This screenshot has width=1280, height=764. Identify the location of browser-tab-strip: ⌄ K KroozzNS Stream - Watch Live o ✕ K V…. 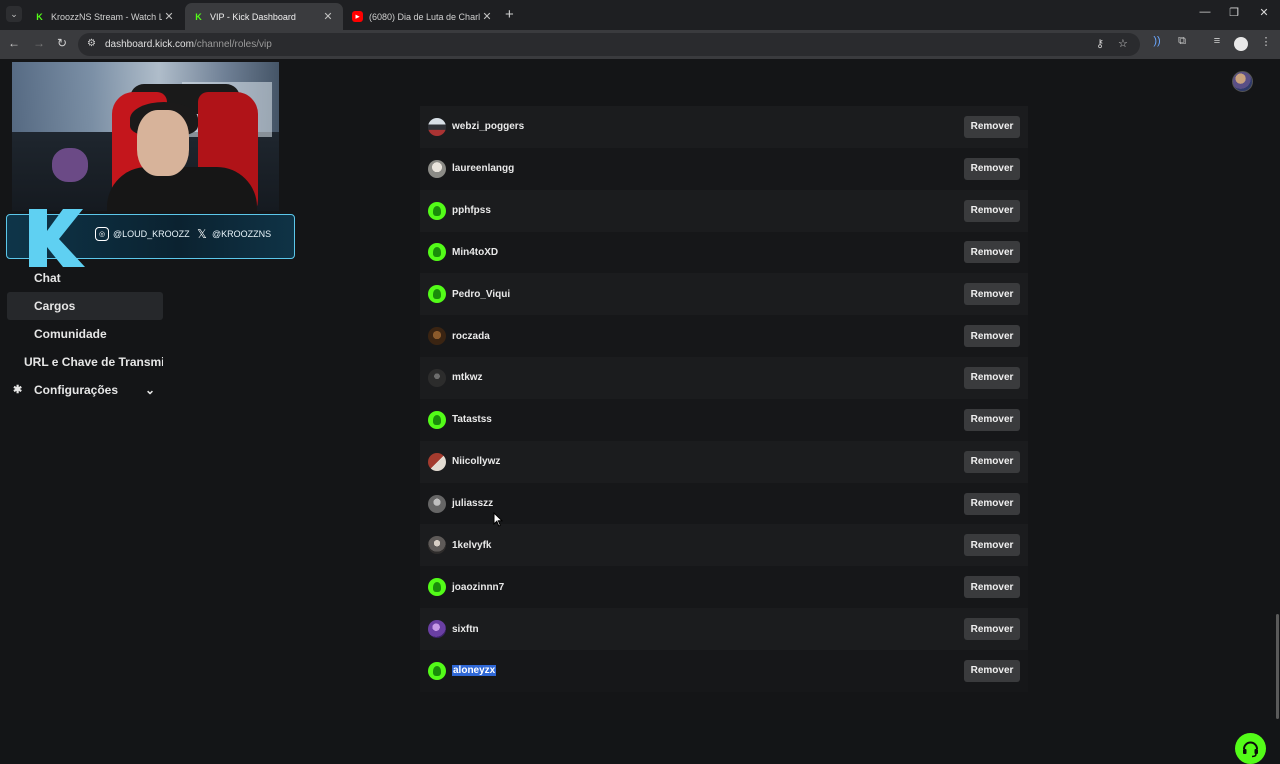
(640, 15).